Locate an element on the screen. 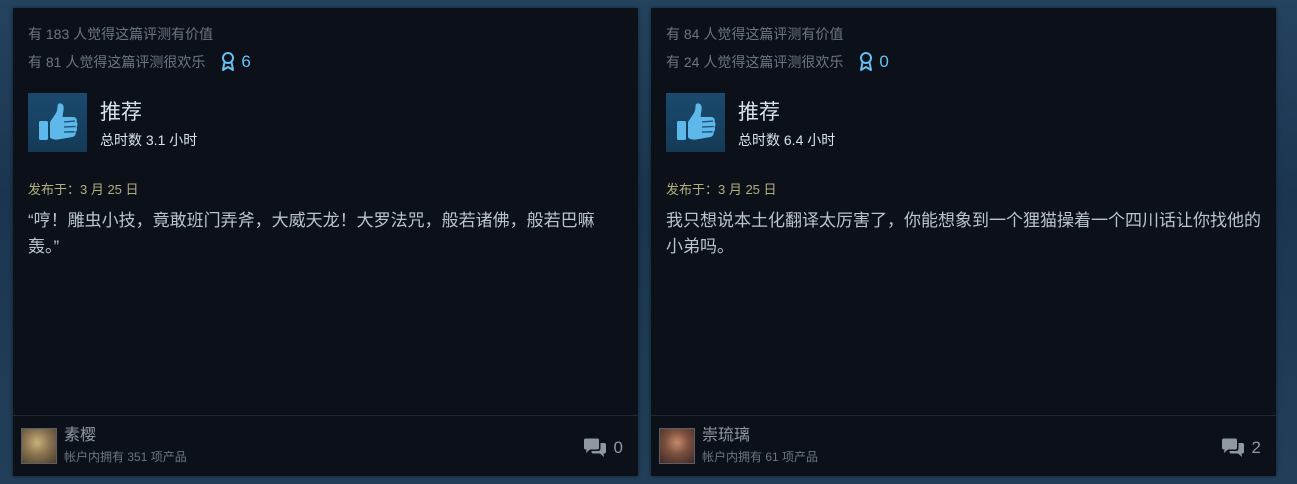 This screenshot has width=1297, height=484. funny-row: 有 24 人觉得这篇评测很欢乐 0 is located at coordinates (777, 62).